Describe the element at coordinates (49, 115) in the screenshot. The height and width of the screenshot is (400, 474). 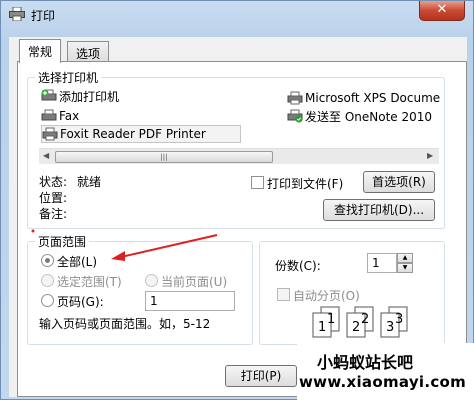
I see `fax-icon` at that location.